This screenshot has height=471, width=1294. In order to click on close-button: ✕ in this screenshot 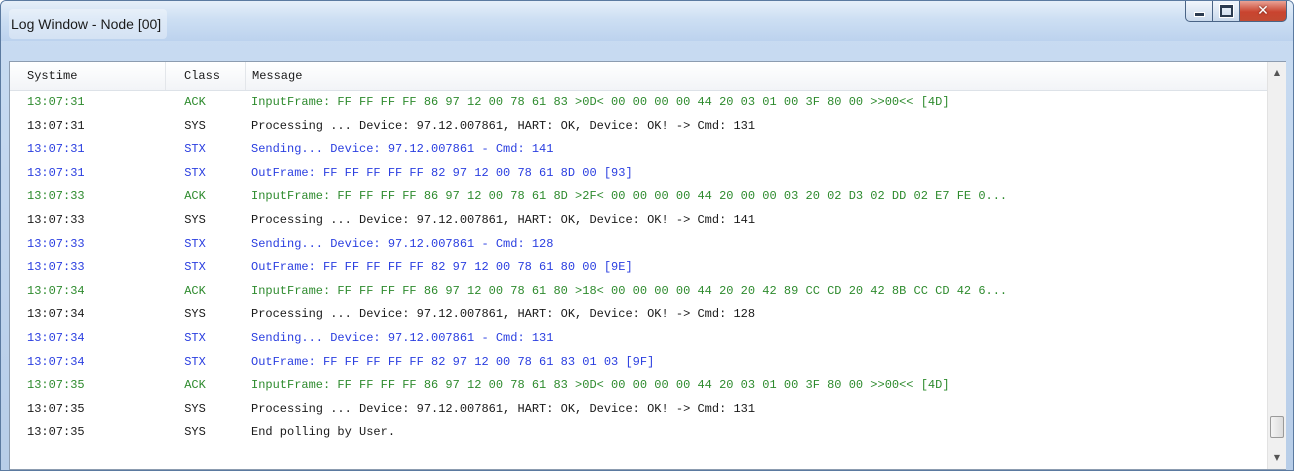, I will do `click(1263, 11)`.